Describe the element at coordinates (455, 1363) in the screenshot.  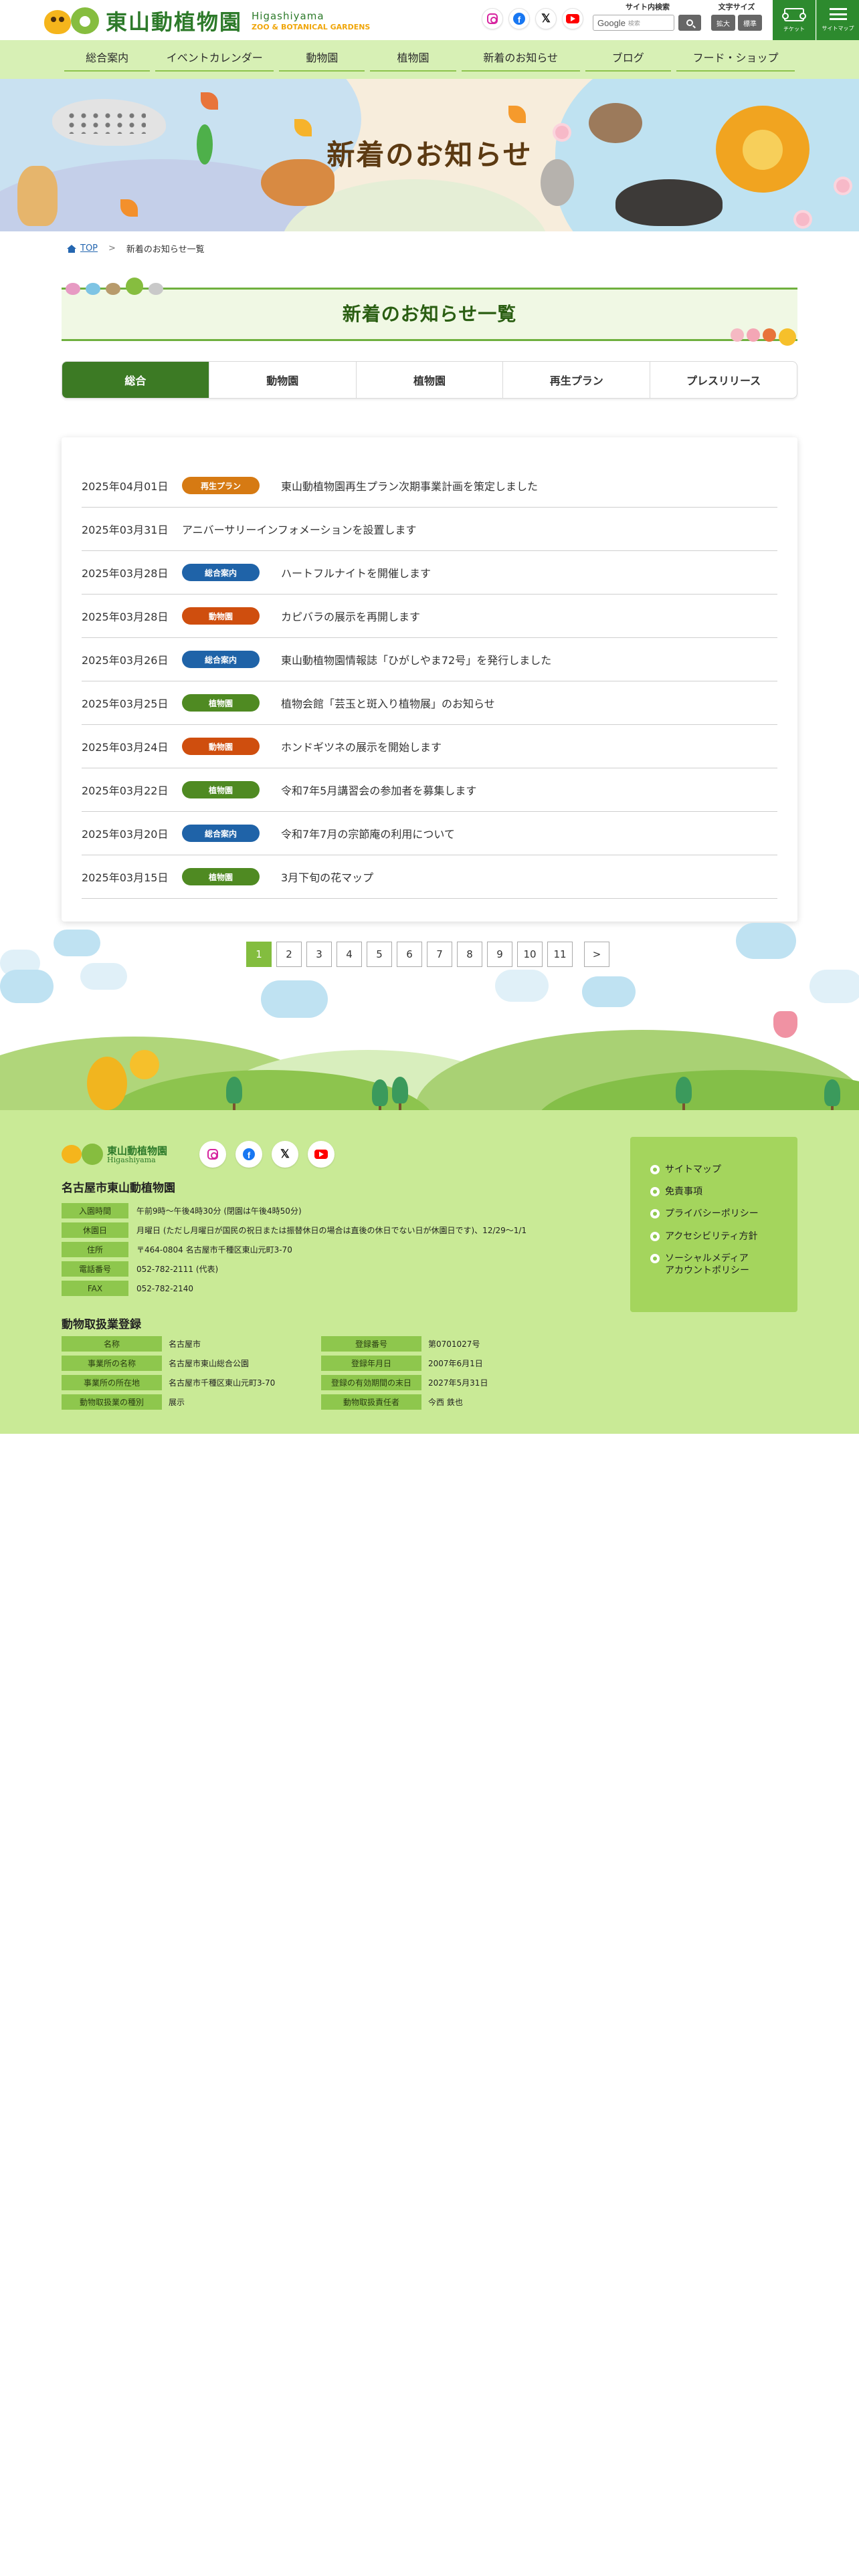
I see `registration-value: 2007年6月1日` at that location.